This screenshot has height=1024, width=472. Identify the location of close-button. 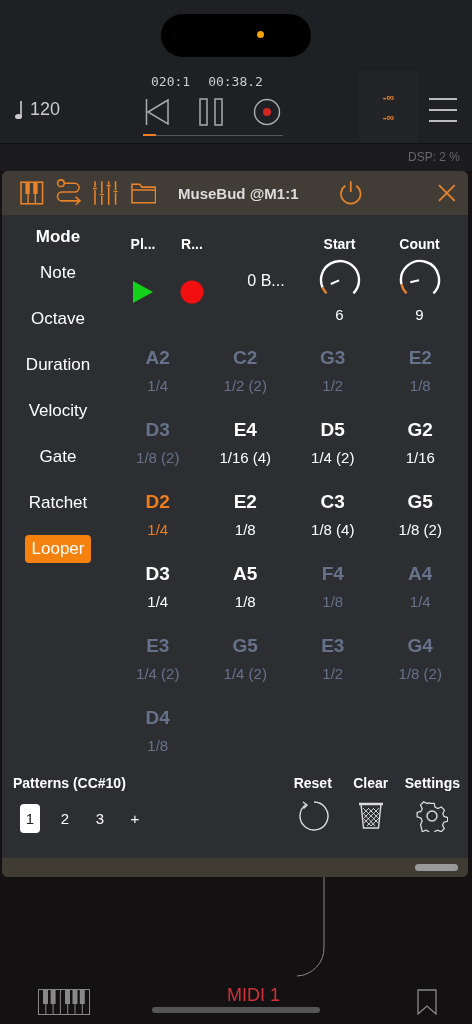
(447, 193).